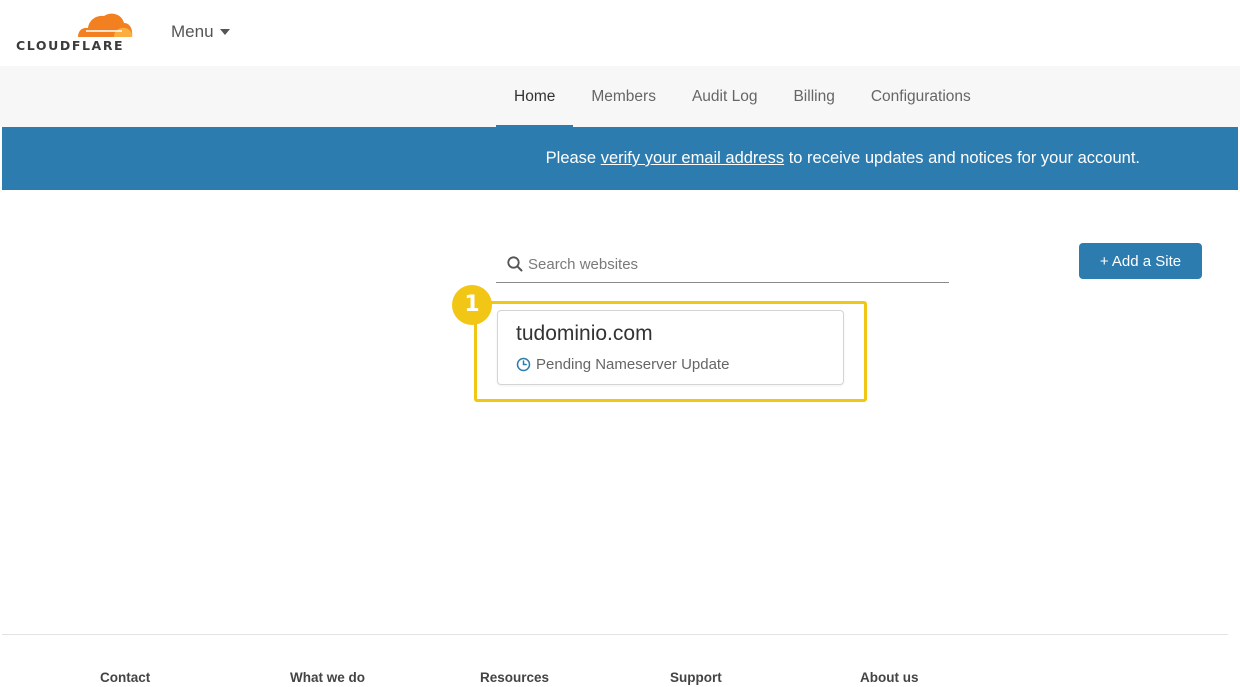  What do you see at coordinates (728, 264) in the screenshot?
I see `search-input` at bounding box center [728, 264].